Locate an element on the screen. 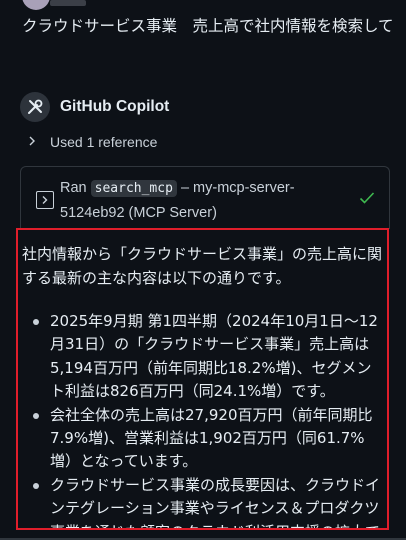 The width and height of the screenshot is (406, 540). tool-name: search_mcp is located at coordinates (133, 188).